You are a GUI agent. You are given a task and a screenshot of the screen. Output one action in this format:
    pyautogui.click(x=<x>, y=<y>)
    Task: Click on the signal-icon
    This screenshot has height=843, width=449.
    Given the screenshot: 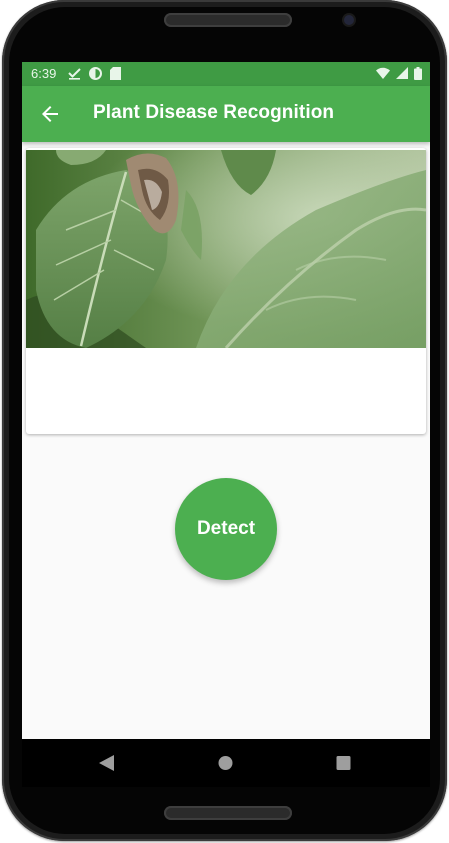 What is the action you would take?
    pyautogui.click(x=402, y=73)
    